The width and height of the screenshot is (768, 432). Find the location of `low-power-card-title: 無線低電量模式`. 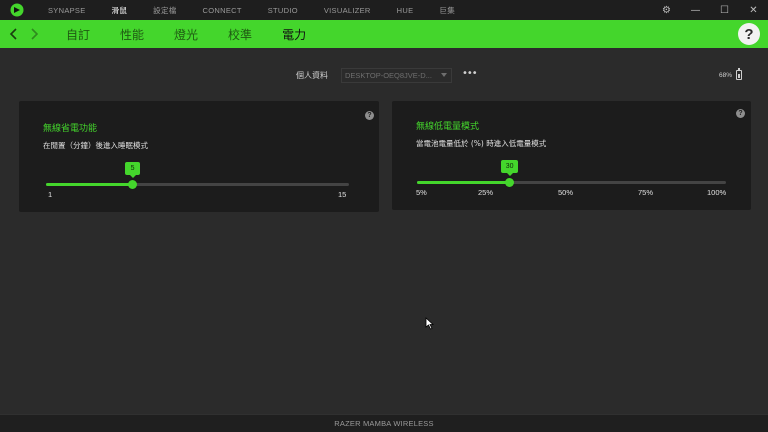

low-power-card-title: 無線低電量模式 is located at coordinates (448, 127).